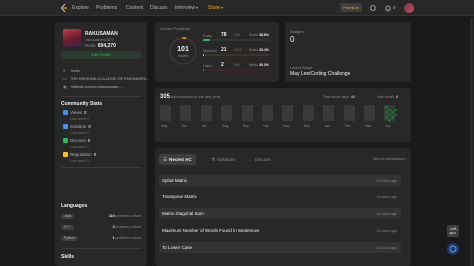 The height and width of the screenshot is (266, 474). What do you see at coordinates (79, 161) in the screenshot?
I see `stat-reputation-sub: Last week 0` at bounding box center [79, 161].